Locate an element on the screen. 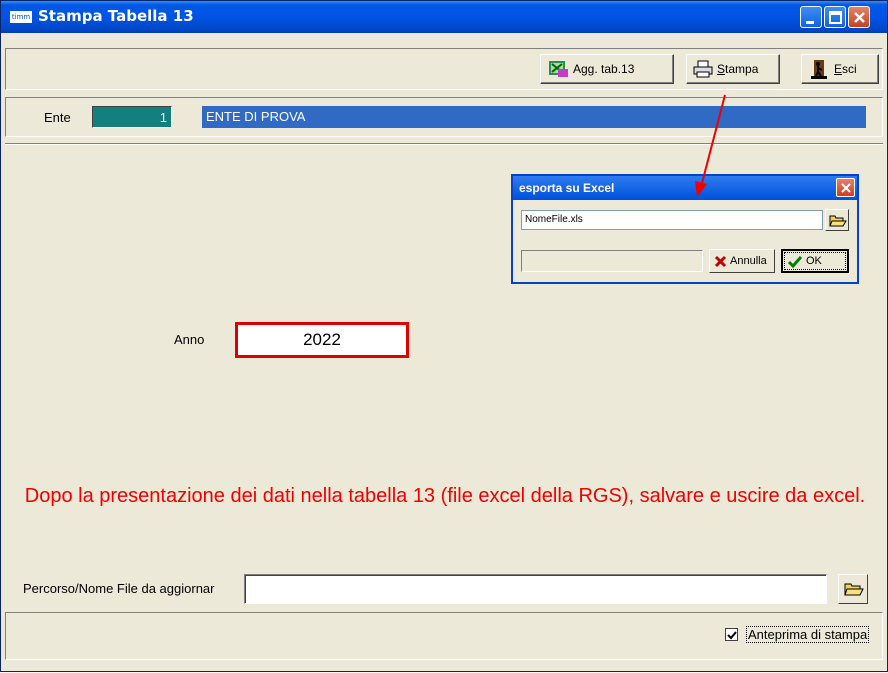  dialog-ok-button: OK is located at coordinates (815, 261).